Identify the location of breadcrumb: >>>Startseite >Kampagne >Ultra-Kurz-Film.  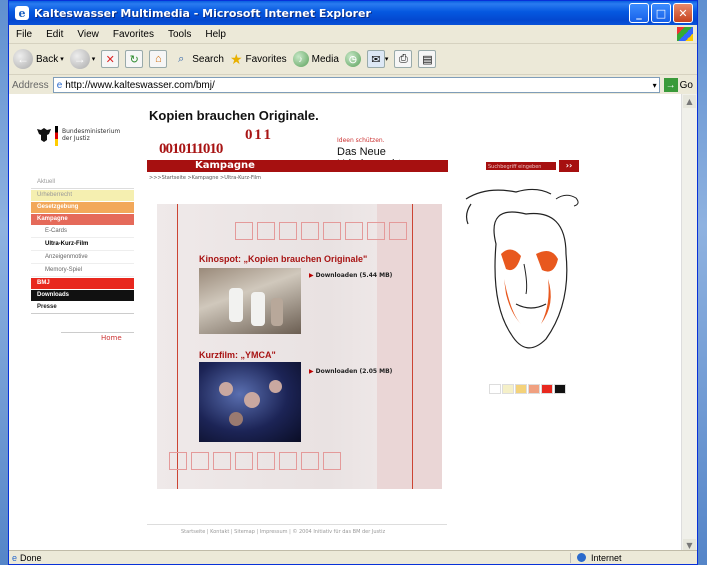
(205, 178).